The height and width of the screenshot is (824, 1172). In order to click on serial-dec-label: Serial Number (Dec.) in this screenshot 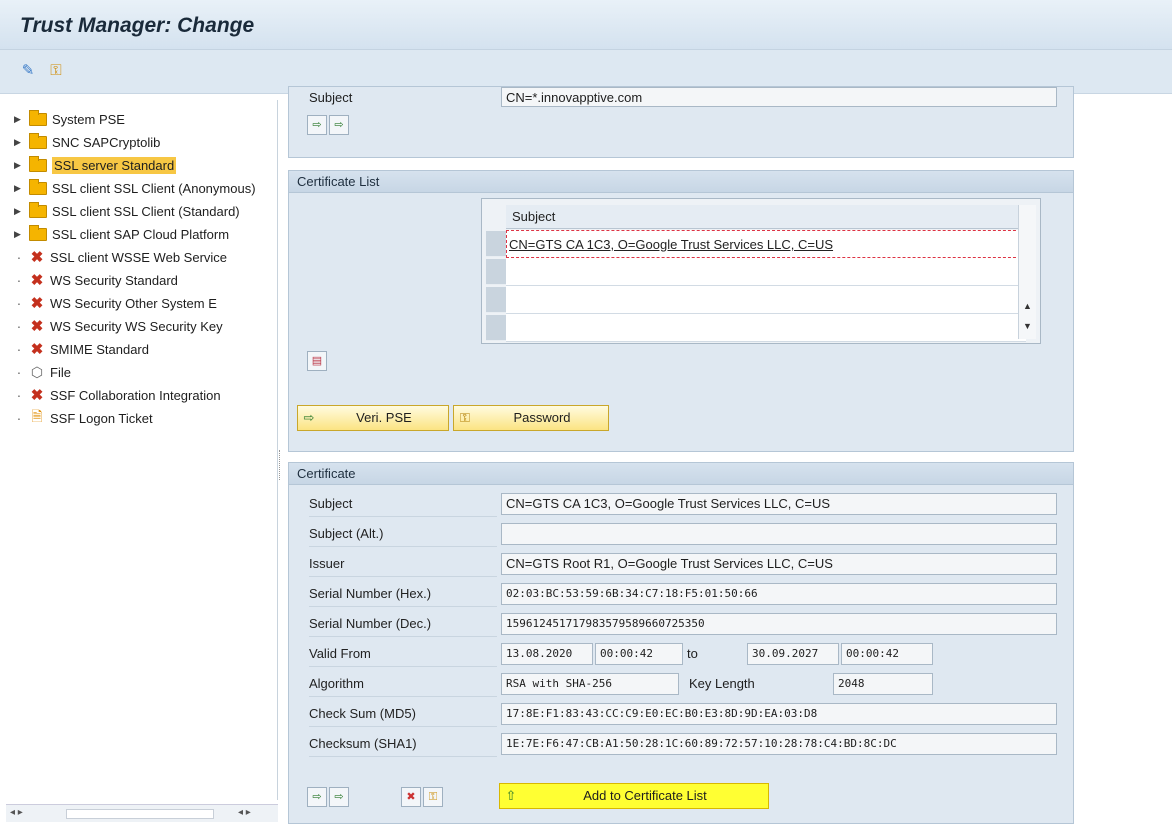, I will do `click(403, 624)`.